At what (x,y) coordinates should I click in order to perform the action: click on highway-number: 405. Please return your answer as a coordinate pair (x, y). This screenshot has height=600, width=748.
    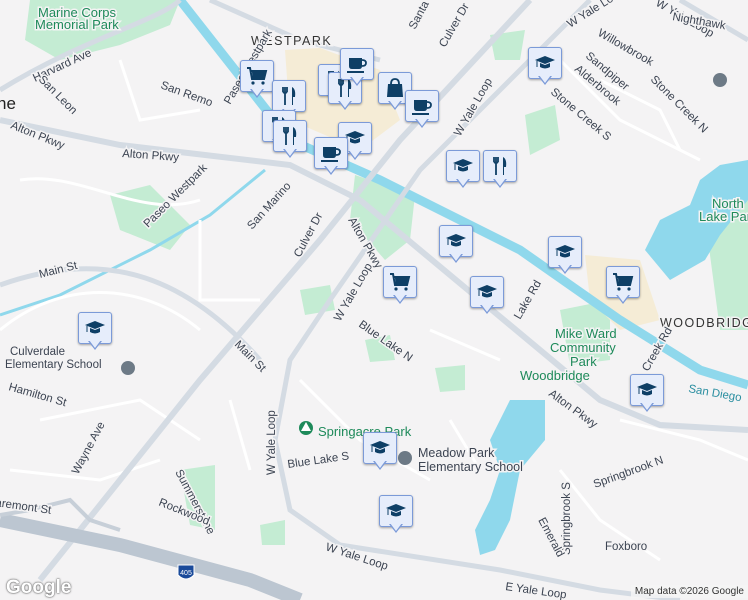
    Looking at the image, I should click on (186, 573).